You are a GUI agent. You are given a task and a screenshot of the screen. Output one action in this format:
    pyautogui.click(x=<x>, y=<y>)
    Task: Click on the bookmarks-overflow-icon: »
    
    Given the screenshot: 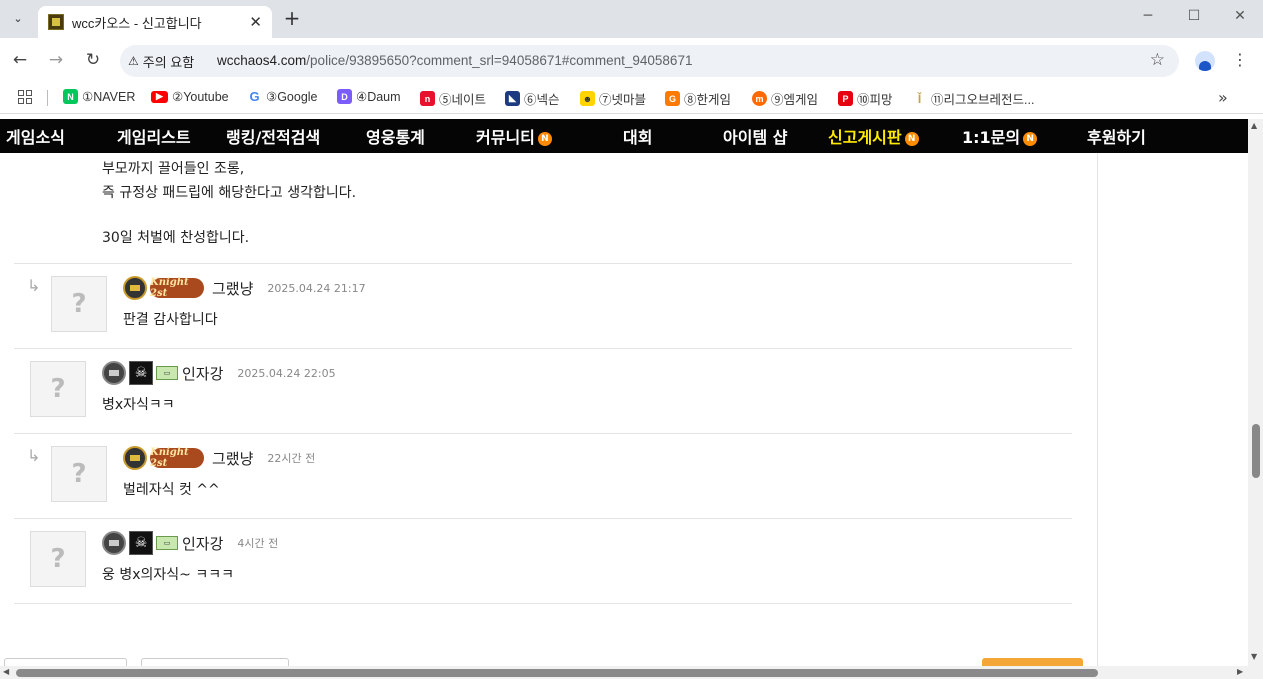 What is the action you would take?
    pyautogui.click(x=1223, y=97)
    